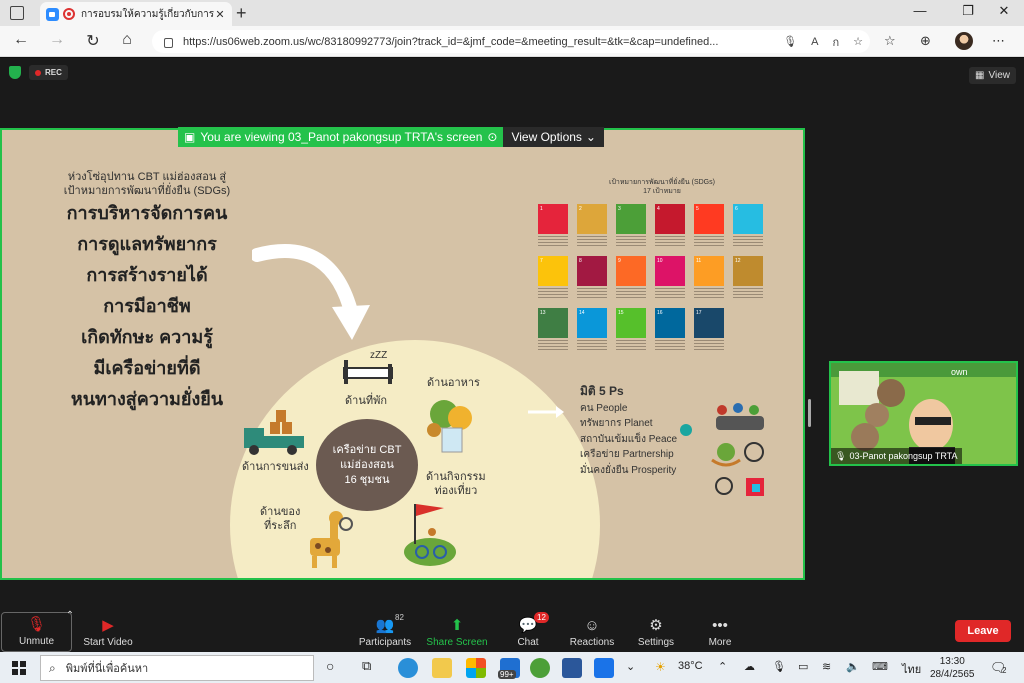  What do you see at coordinates (147, 368) in the screenshot?
I see `big-line: มีเครือข่ายที่ดี` at bounding box center [147, 368].